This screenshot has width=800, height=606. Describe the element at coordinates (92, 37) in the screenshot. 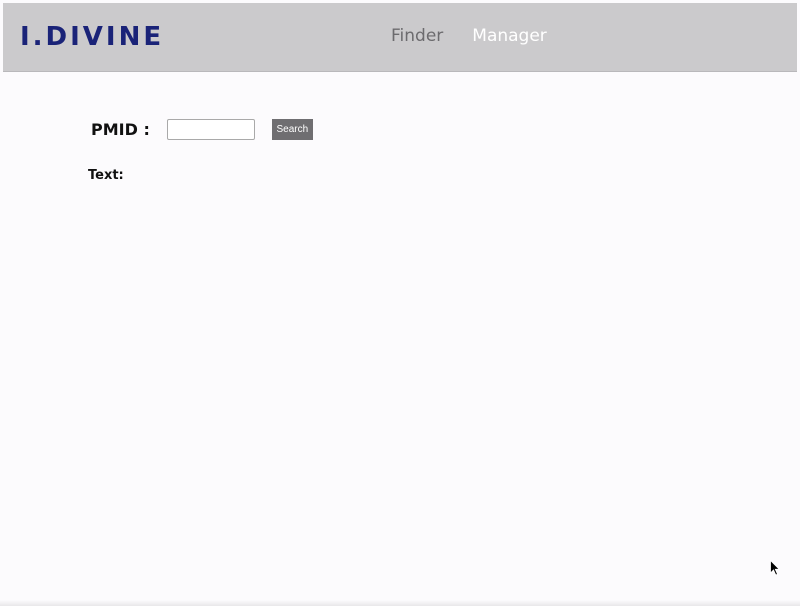

I see `brand-logo: I.DIVINE` at that location.